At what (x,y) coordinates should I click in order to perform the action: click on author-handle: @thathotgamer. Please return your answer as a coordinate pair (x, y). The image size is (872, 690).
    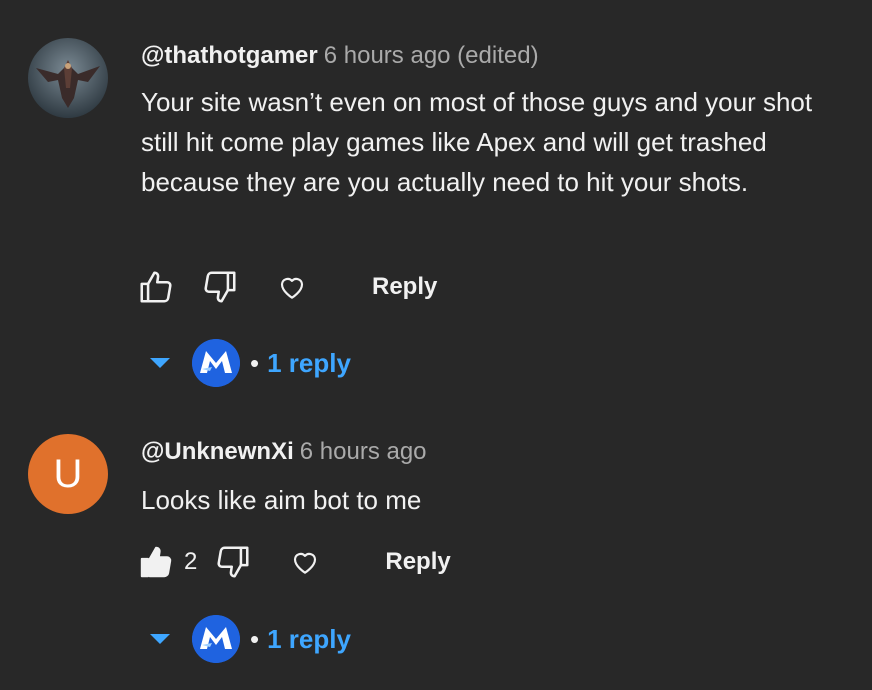
    Looking at the image, I should click on (229, 55).